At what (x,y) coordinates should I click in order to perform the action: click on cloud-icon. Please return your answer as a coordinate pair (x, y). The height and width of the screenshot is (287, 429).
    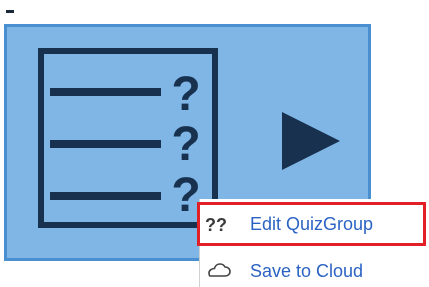
    Looking at the image, I should click on (218, 271).